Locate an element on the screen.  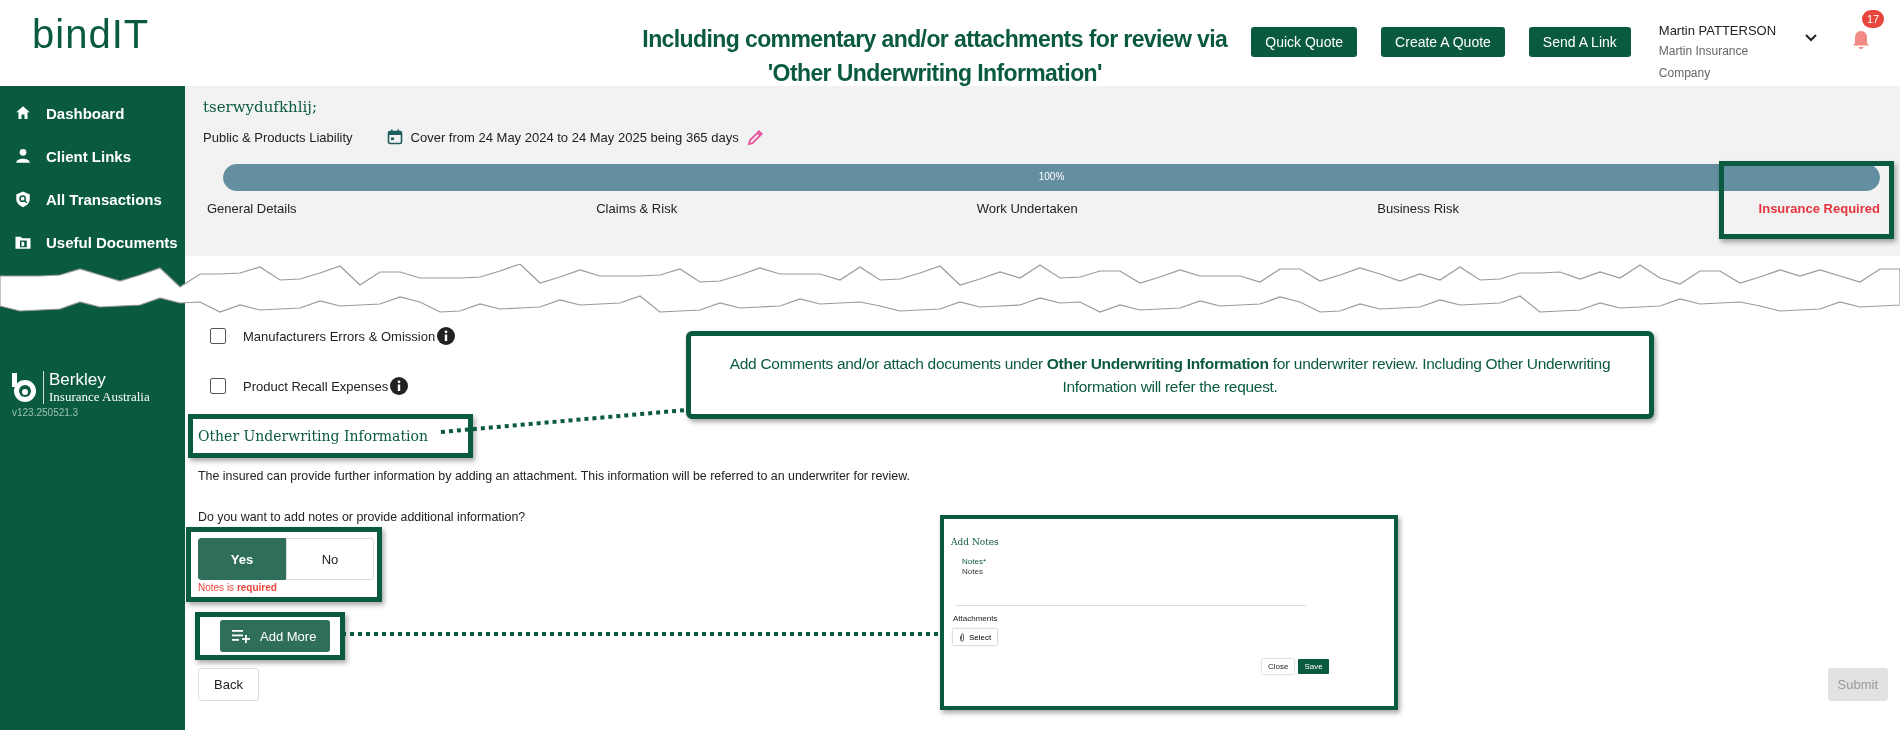
playlist-add-icon is located at coordinates (241, 636).